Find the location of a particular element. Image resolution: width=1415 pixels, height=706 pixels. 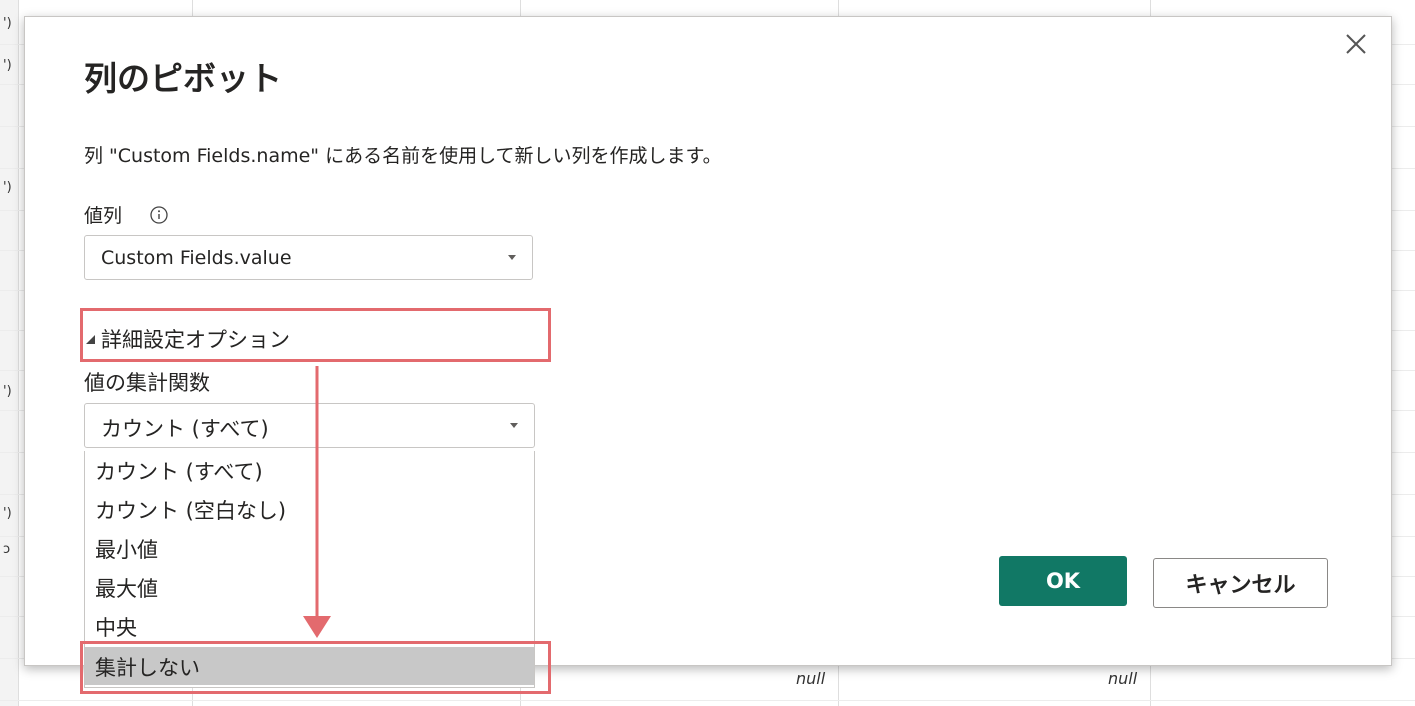

option-median: 中央 is located at coordinates (309, 626).